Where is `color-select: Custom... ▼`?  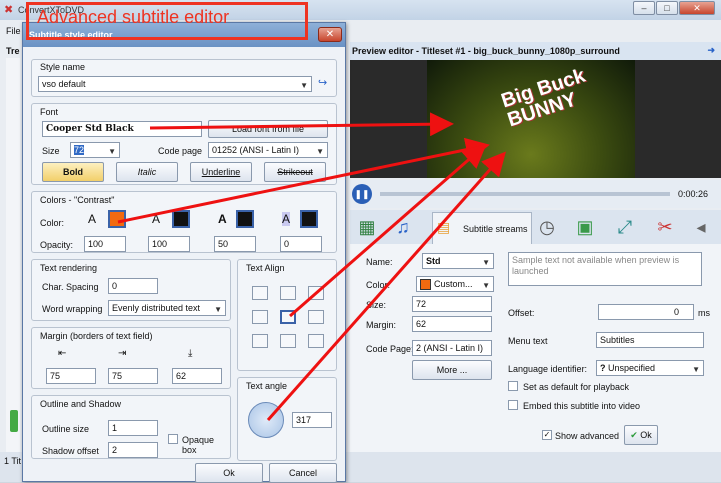 color-select: Custom... ▼ is located at coordinates (455, 284).